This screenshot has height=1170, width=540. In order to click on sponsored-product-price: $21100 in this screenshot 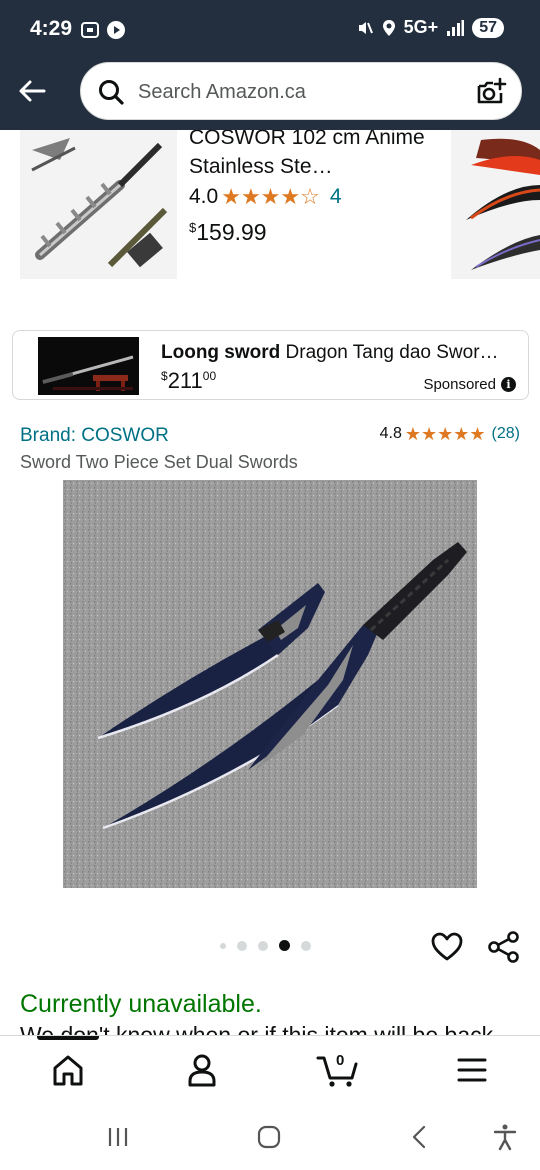, I will do `click(188, 381)`.